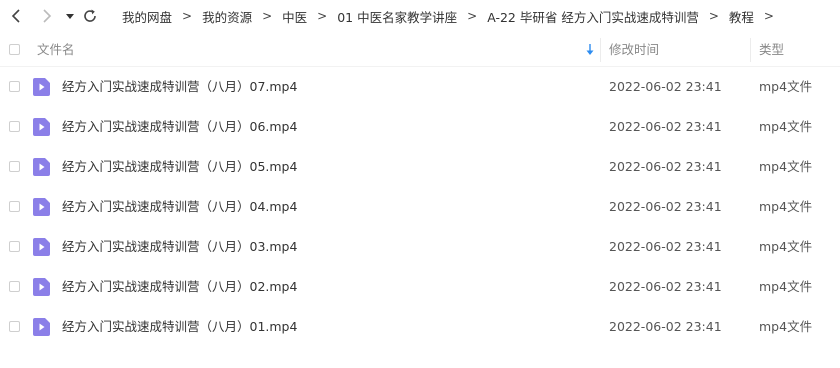 The height and width of the screenshot is (368, 840). I want to click on forward-arrow-icon, so click(46, 16).